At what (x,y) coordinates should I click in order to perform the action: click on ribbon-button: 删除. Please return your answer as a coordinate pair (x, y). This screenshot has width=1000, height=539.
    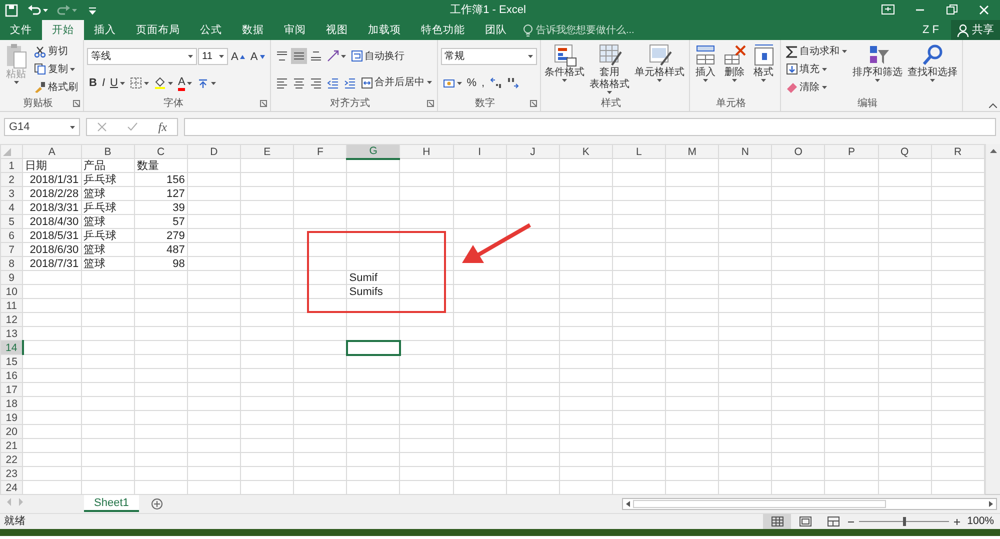
    Looking at the image, I should click on (735, 69).